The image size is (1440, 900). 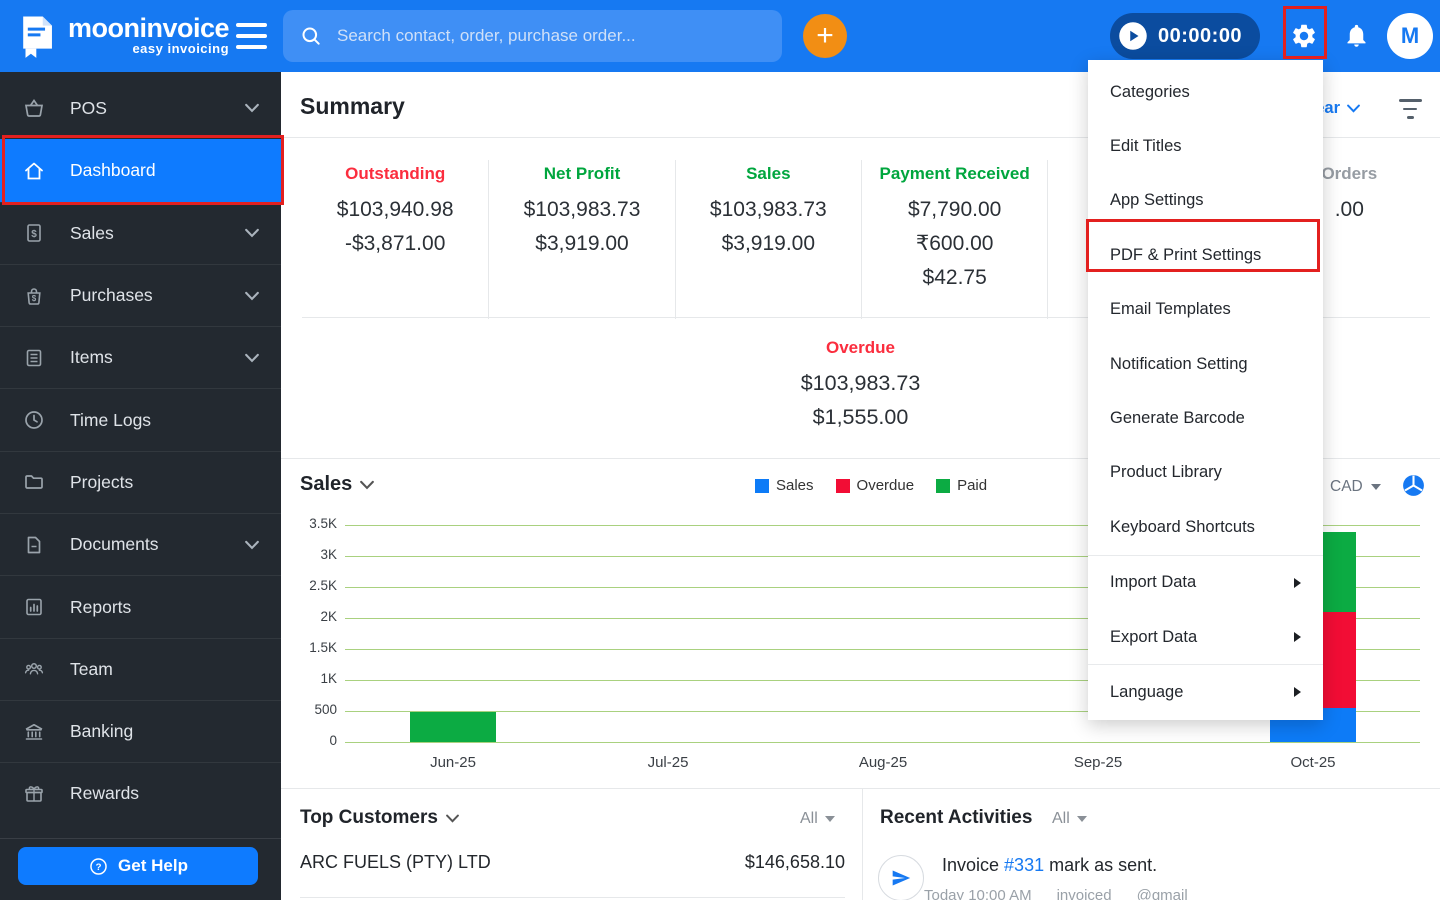 What do you see at coordinates (1413, 485) in the screenshot?
I see `pie-chart-toggle-button` at bounding box center [1413, 485].